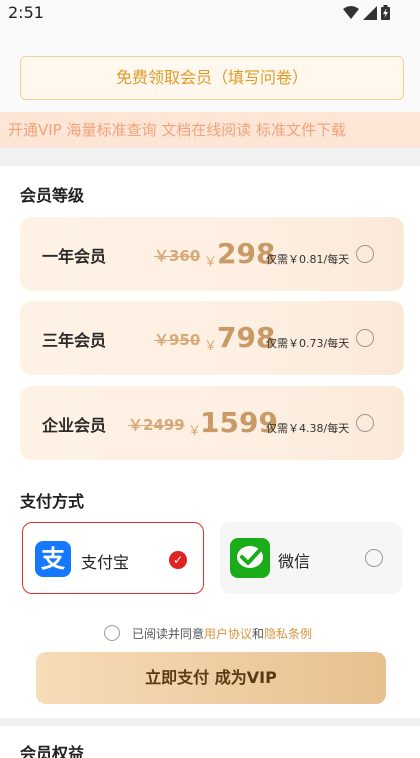 The image size is (420, 758). What do you see at coordinates (52, 751) in the screenshot?
I see `benefits-title: 会员权益` at bounding box center [52, 751].